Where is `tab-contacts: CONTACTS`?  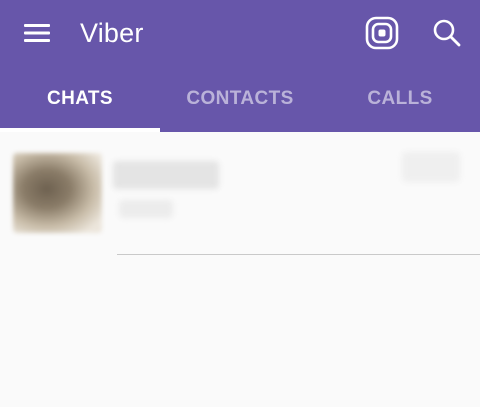 tab-contacts: CONTACTS is located at coordinates (240, 99).